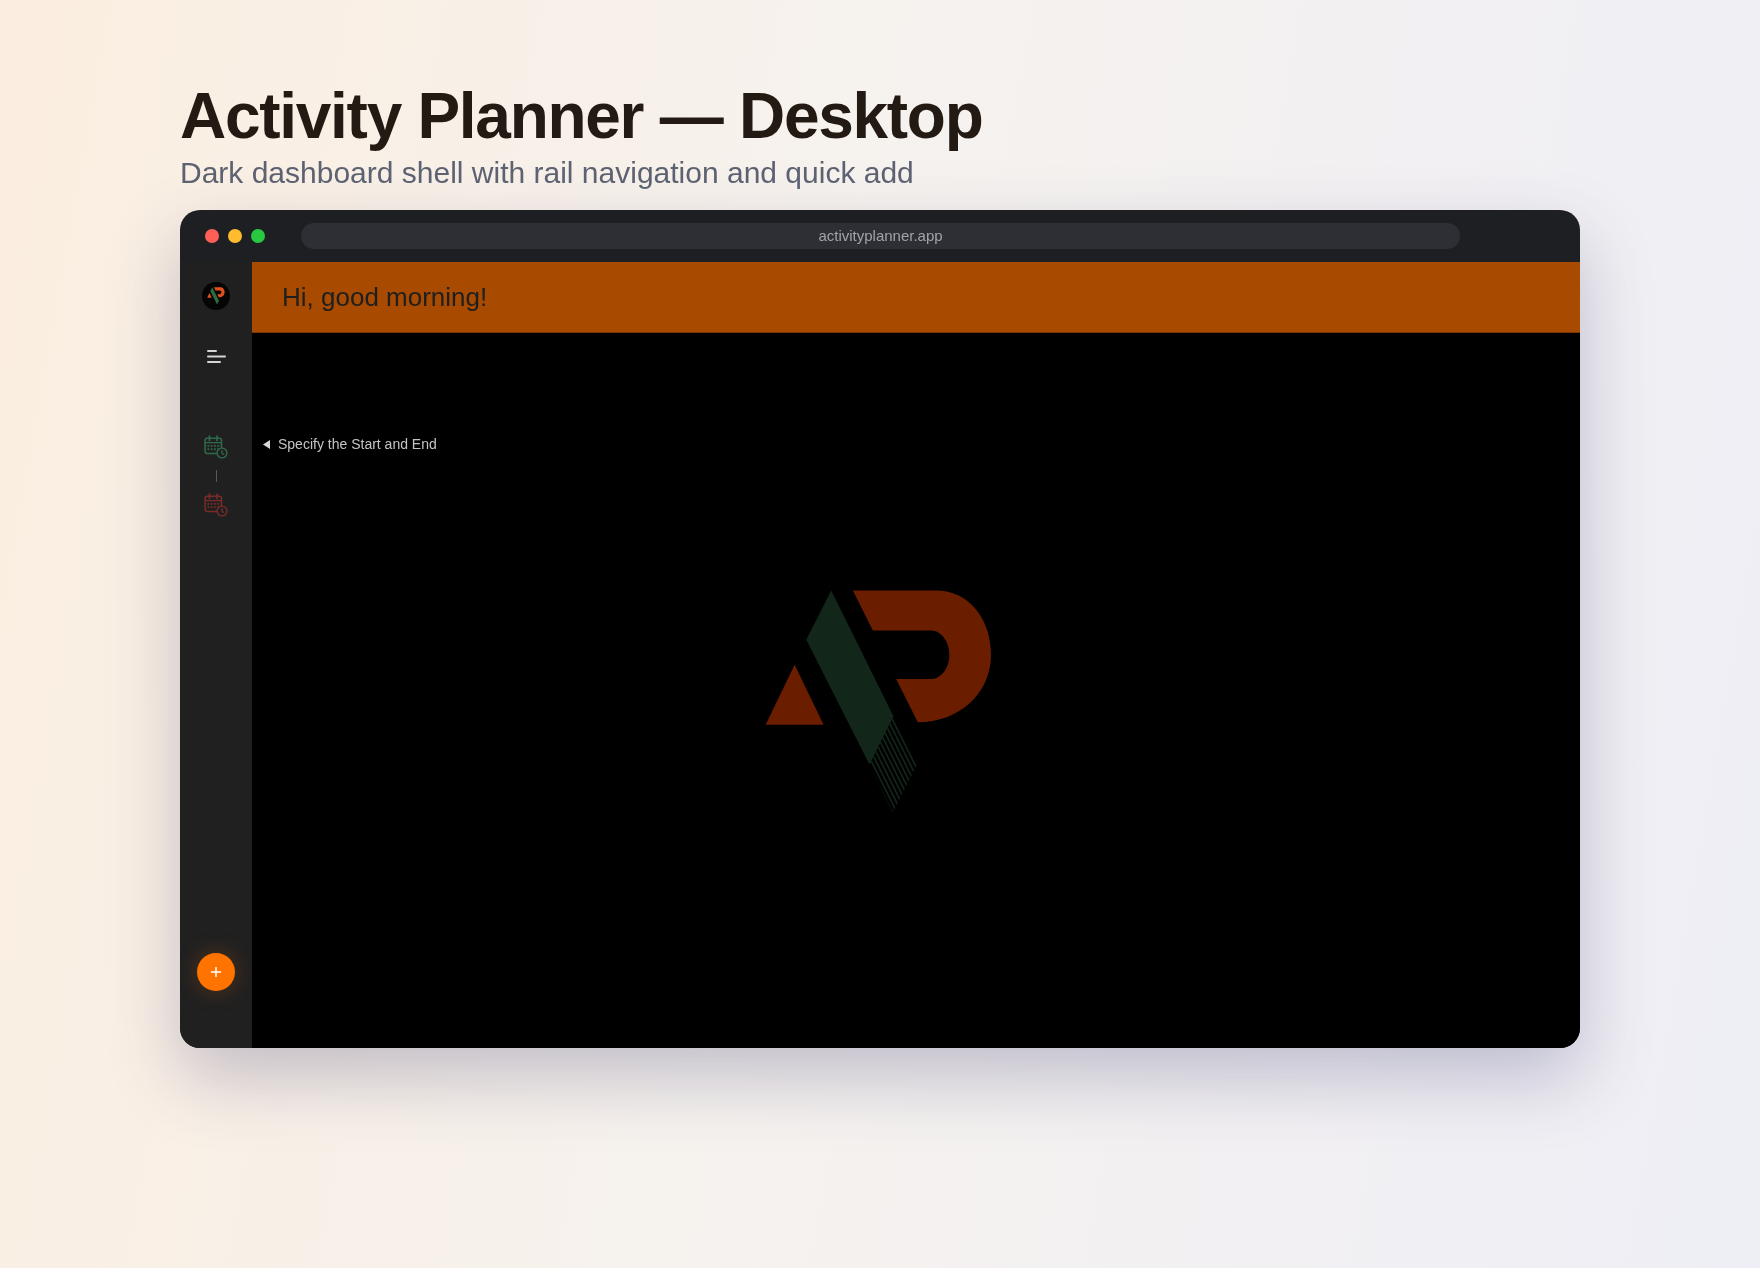 This screenshot has width=1760, height=1268. Describe the element at coordinates (216, 356) in the screenshot. I see `menu-icon` at that location.